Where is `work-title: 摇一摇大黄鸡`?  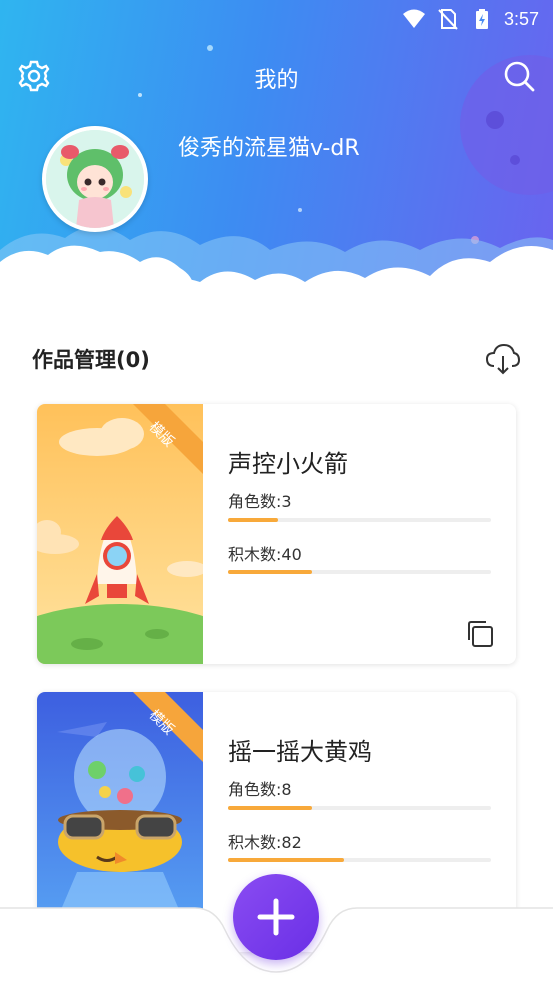 work-title: 摇一摇大黄鸡 is located at coordinates (300, 752).